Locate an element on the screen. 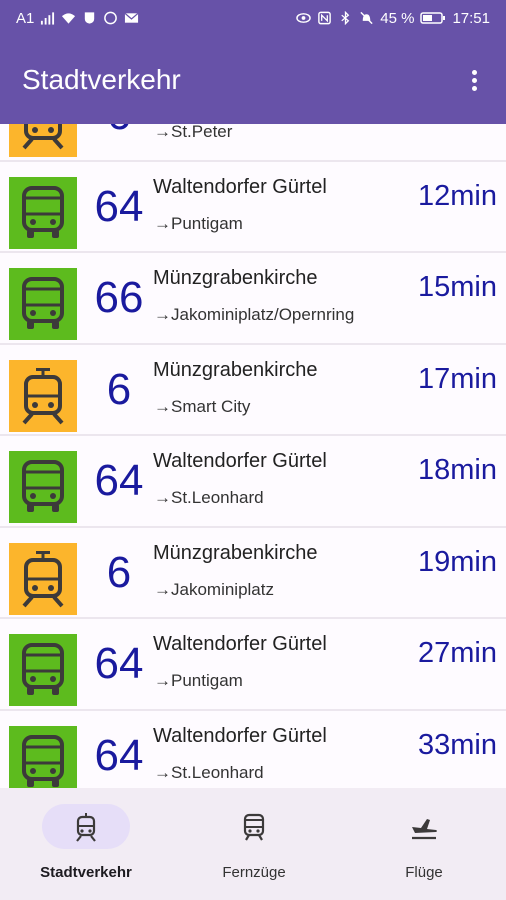  battery-percent: 45 % is located at coordinates (397, 18).